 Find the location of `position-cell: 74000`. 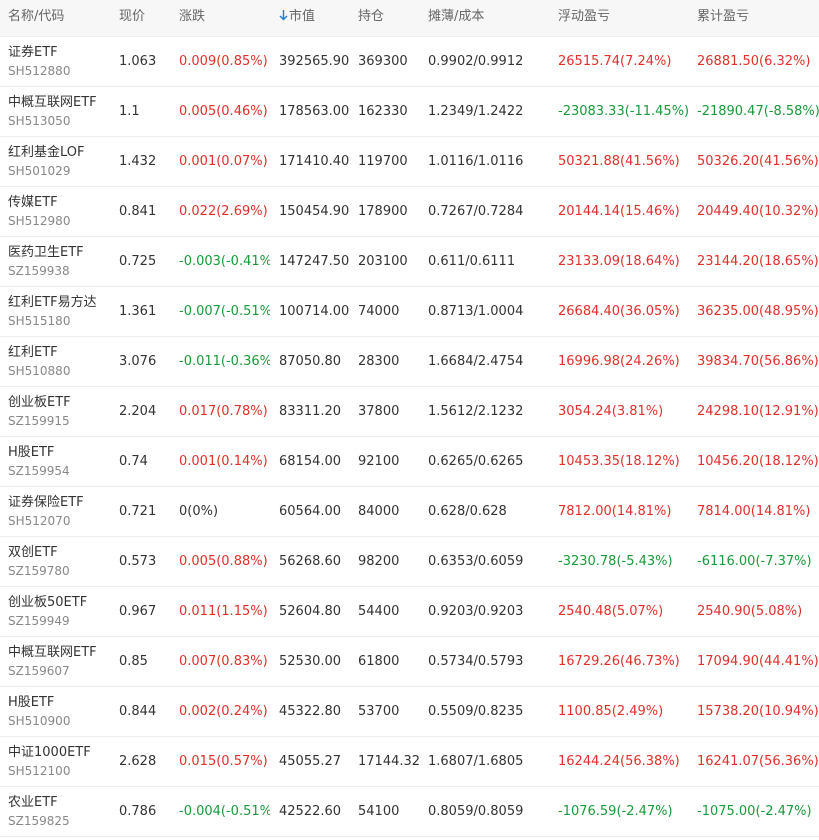

position-cell: 74000 is located at coordinates (379, 311).